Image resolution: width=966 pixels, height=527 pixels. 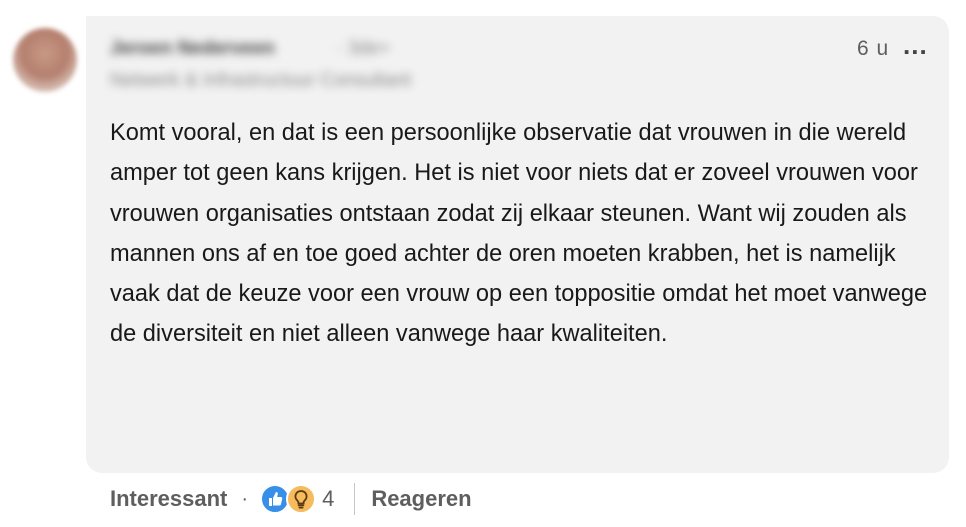 What do you see at coordinates (363, 48) in the screenshot?
I see `connection-degree: · 3de+` at bounding box center [363, 48].